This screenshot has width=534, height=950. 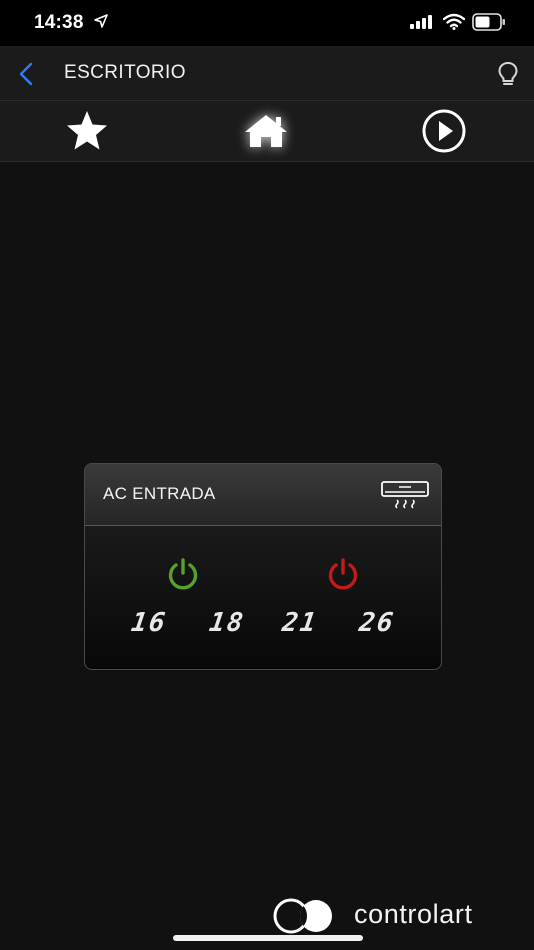 I want to click on temperature-button-26: 26, so click(x=377, y=623).